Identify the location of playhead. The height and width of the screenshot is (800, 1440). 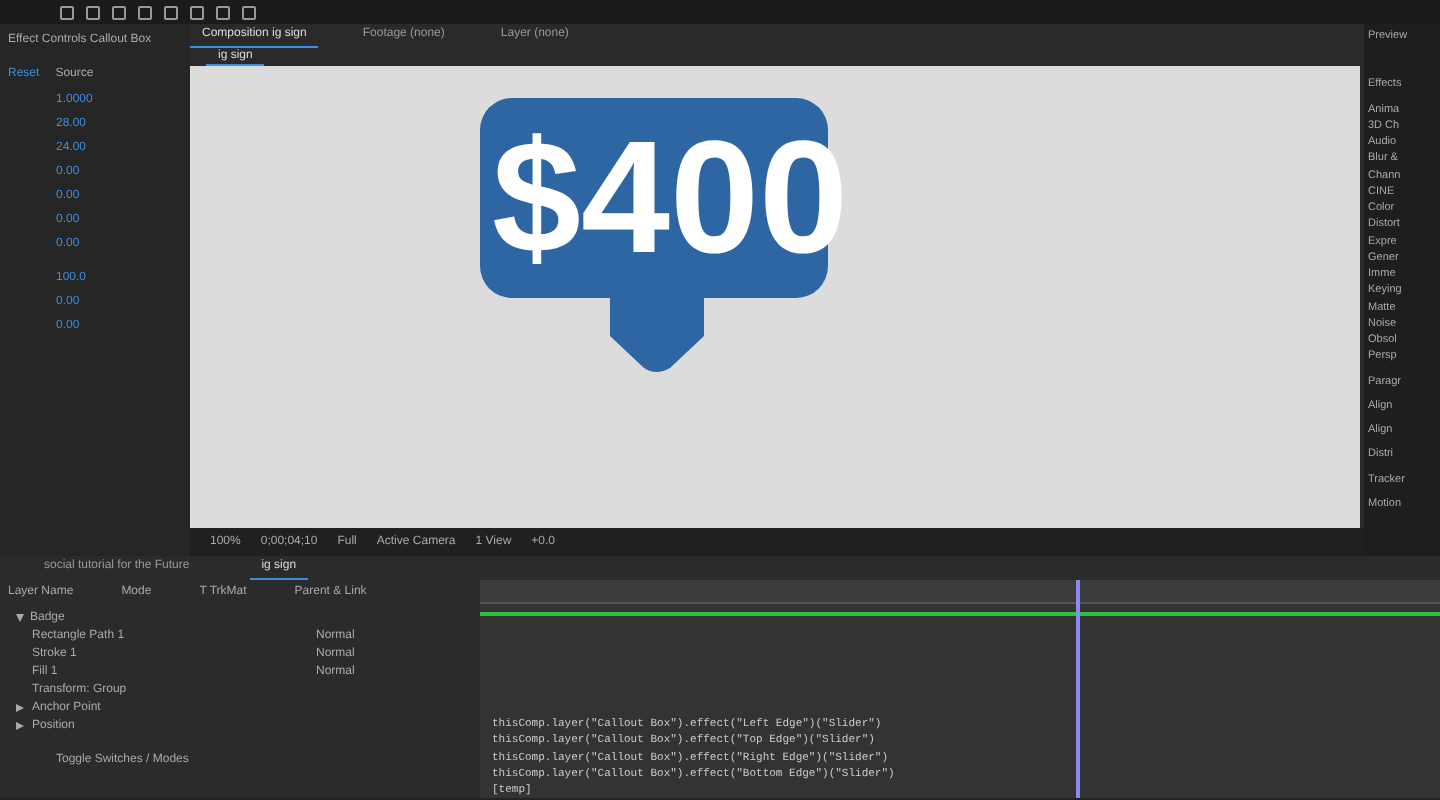
(1077, 689).